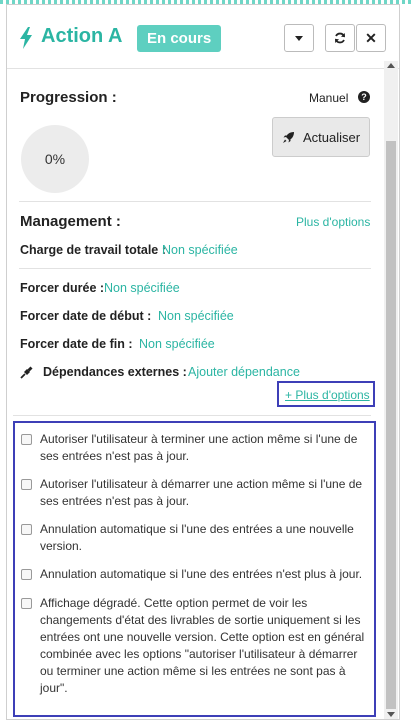 The height and width of the screenshot is (725, 414). I want to click on duree-value: Non spécifiée, so click(142, 288).